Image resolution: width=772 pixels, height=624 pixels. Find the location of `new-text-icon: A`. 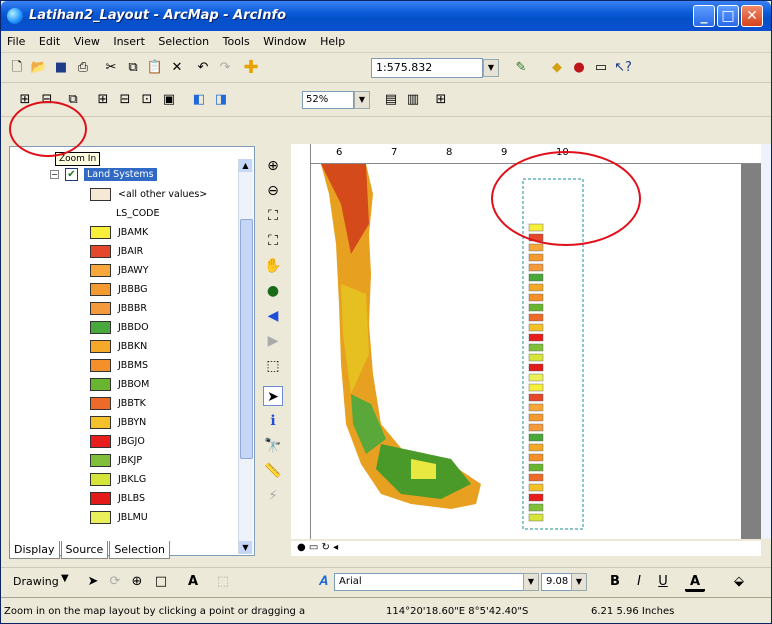

new-text-icon: A is located at coordinates (193, 582).